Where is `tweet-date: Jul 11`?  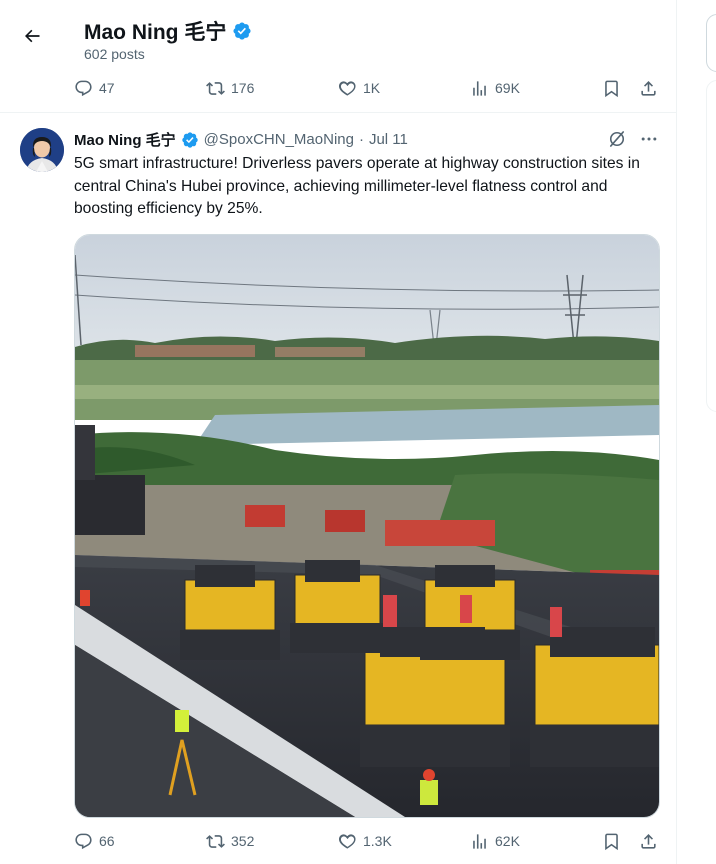 tweet-date: Jul 11 is located at coordinates (388, 139).